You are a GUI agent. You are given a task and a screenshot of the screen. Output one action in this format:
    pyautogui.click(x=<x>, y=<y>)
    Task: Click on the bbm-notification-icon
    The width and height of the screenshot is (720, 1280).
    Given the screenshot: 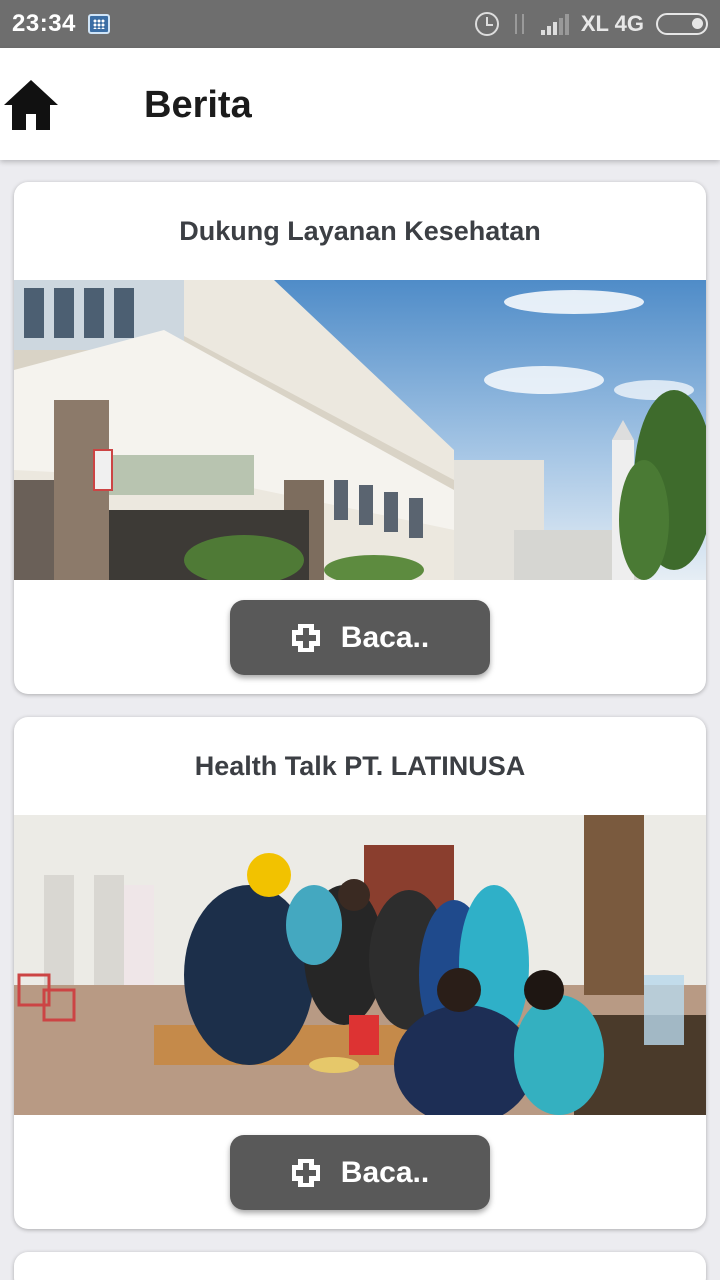 What is the action you would take?
    pyautogui.click(x=98, y=24)
    